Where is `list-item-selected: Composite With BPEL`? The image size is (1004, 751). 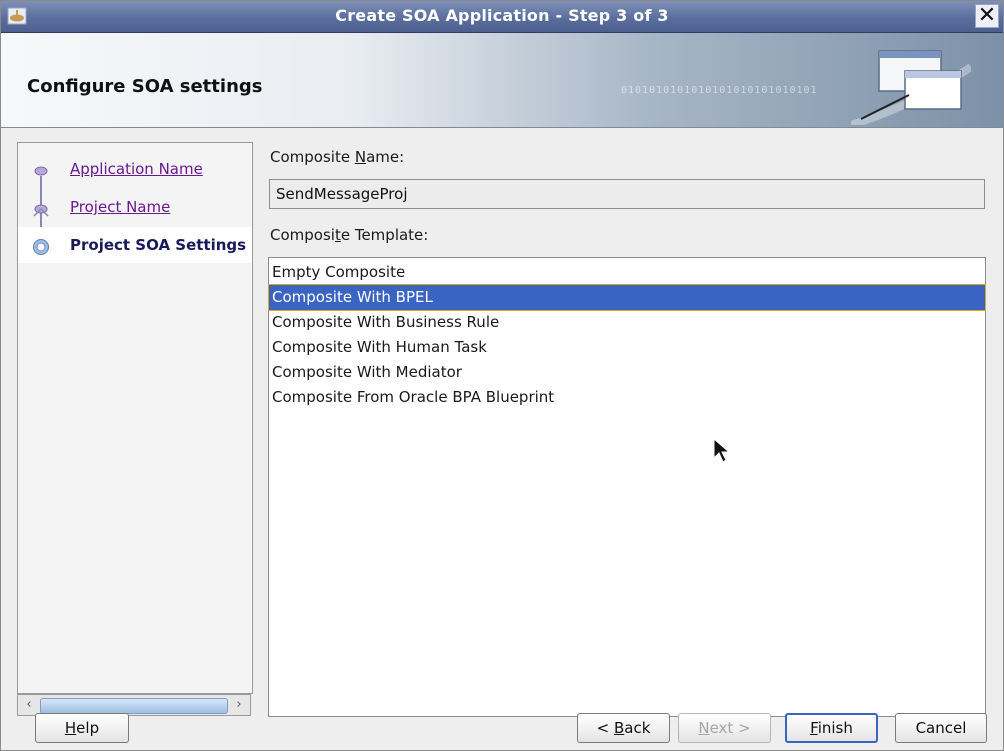 list-item-selected: Composite With BPEL is located at coordinates (627, 297).